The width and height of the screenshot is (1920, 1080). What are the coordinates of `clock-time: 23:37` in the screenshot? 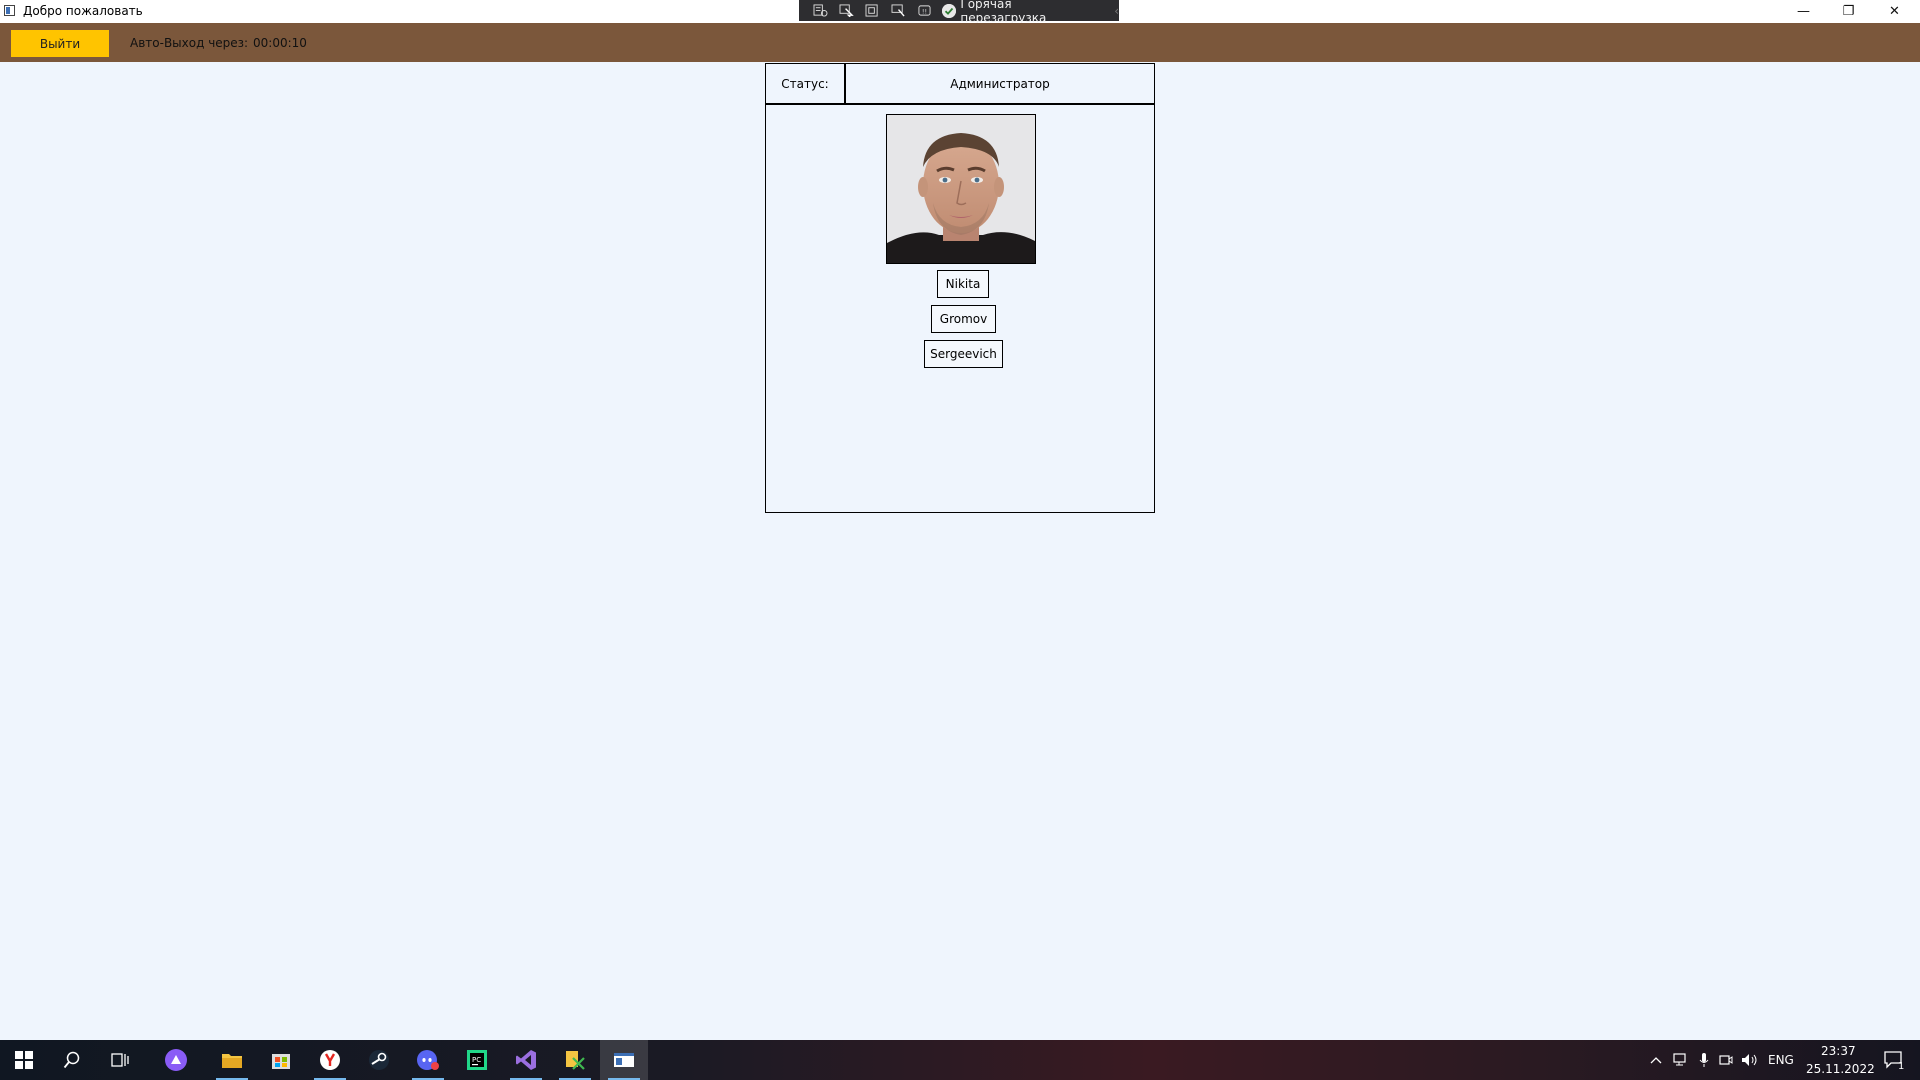 It's located at (1838, 1051).